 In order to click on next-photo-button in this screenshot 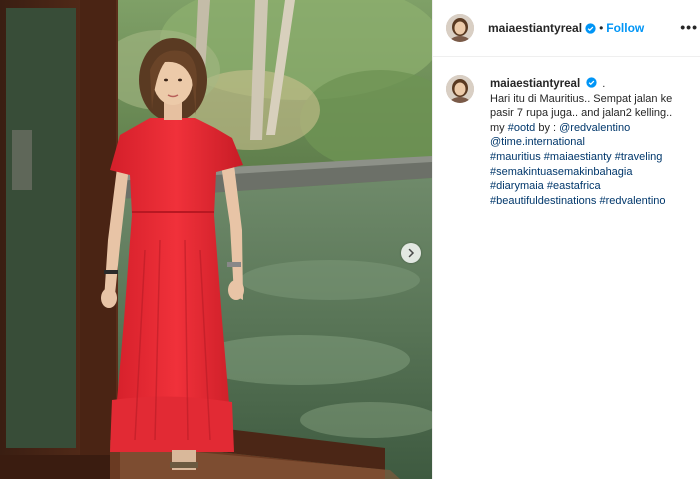, I will do `click(411, 253)`.